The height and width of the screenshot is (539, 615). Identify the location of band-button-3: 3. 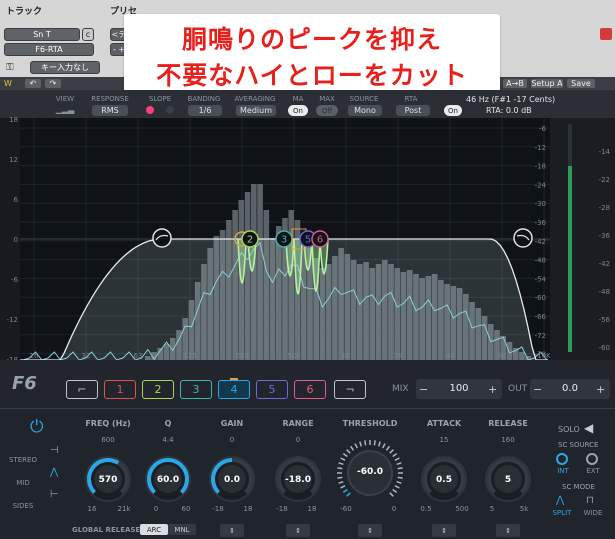
(196, 389).